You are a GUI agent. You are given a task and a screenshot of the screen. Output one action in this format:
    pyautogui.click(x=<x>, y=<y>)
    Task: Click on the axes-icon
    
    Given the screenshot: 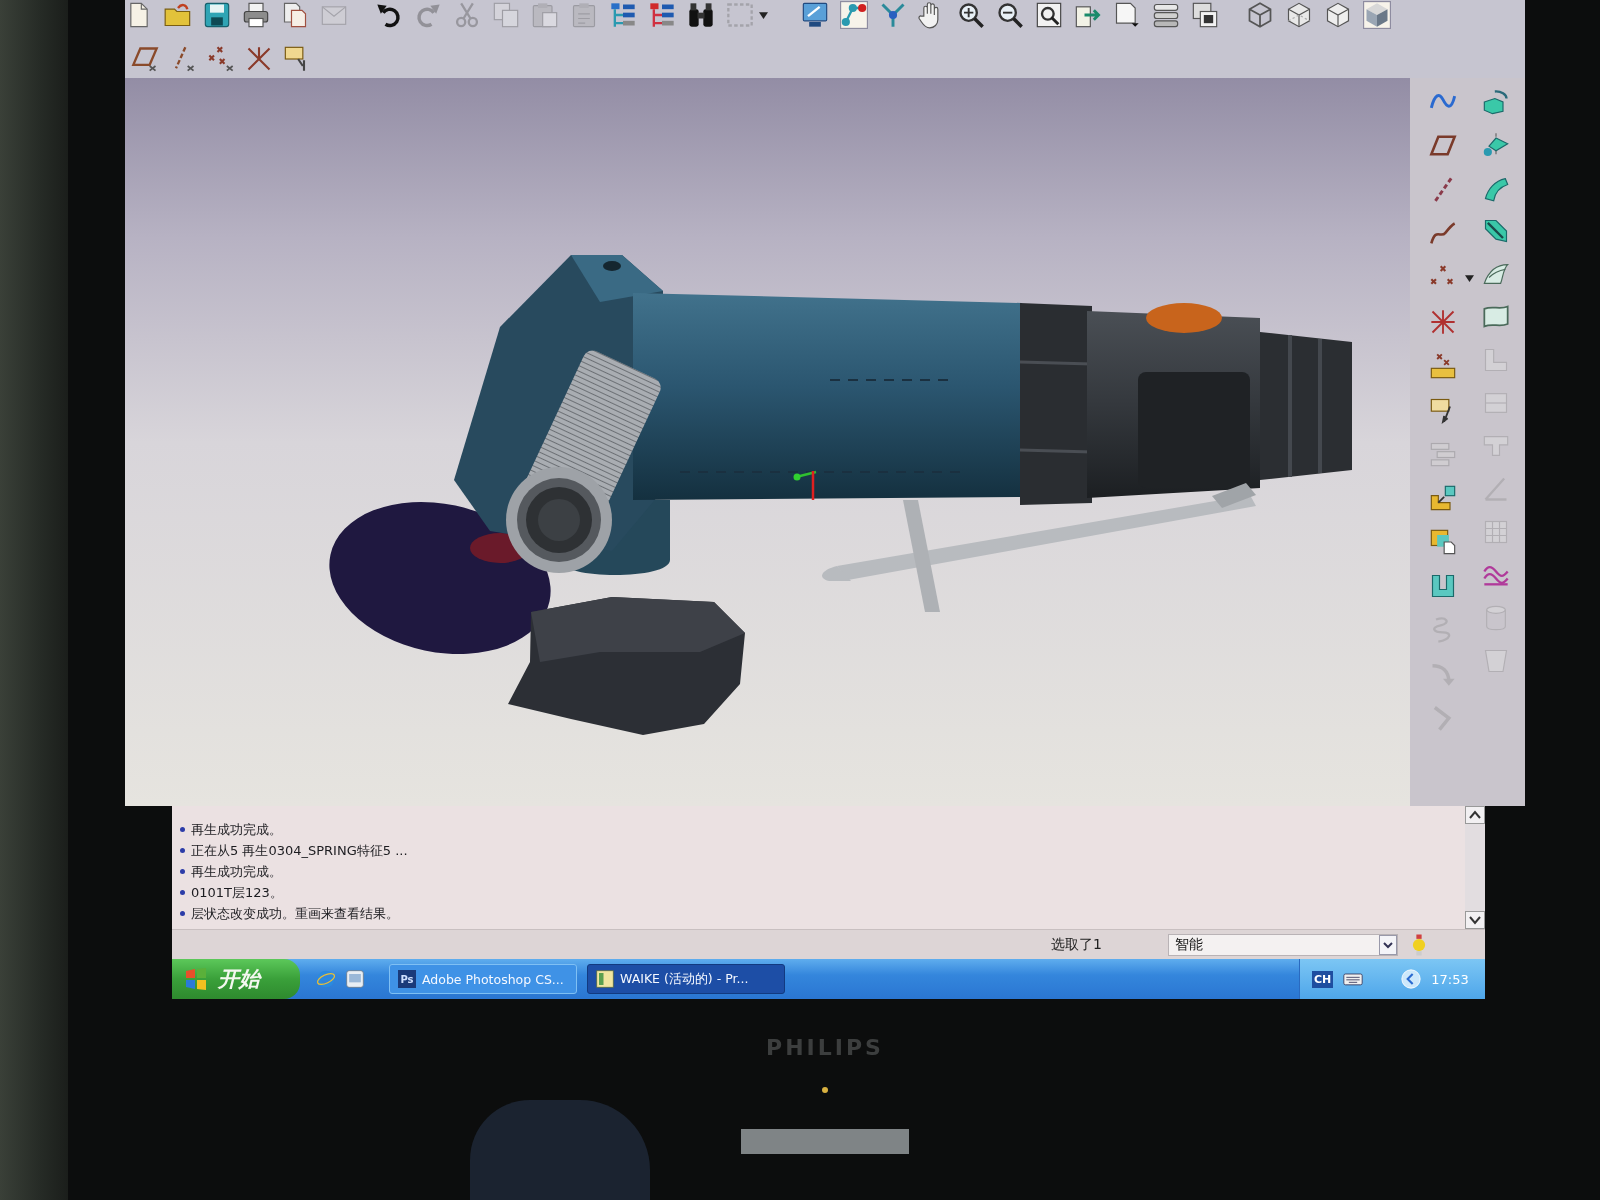 What is the action you would take?
    pyautogui.click(x=893, y=15)
    